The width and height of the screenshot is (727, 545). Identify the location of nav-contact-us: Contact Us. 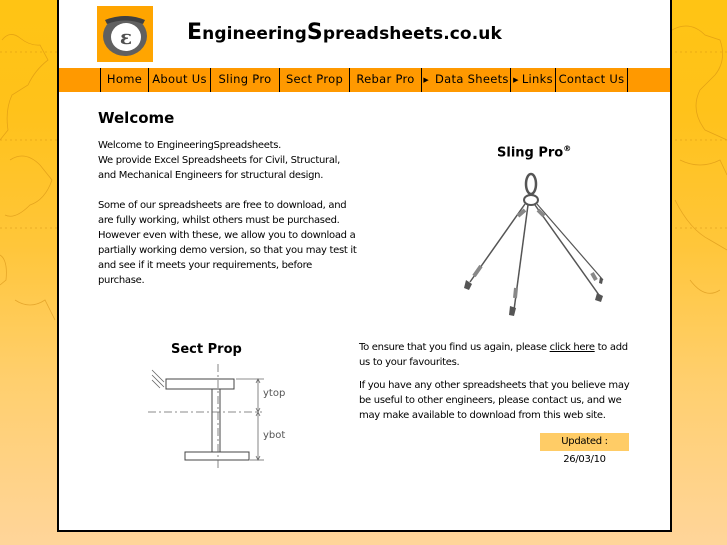
(591, 80).